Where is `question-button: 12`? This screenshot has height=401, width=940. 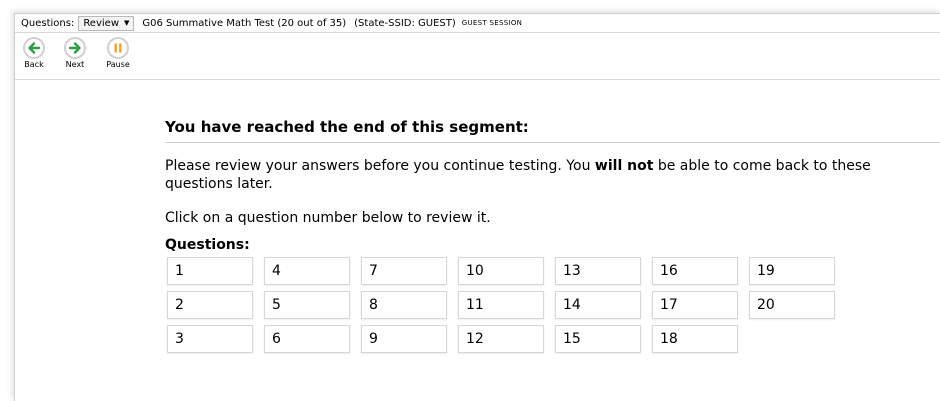 question-button: 12 is located at coordinates (501, 339).